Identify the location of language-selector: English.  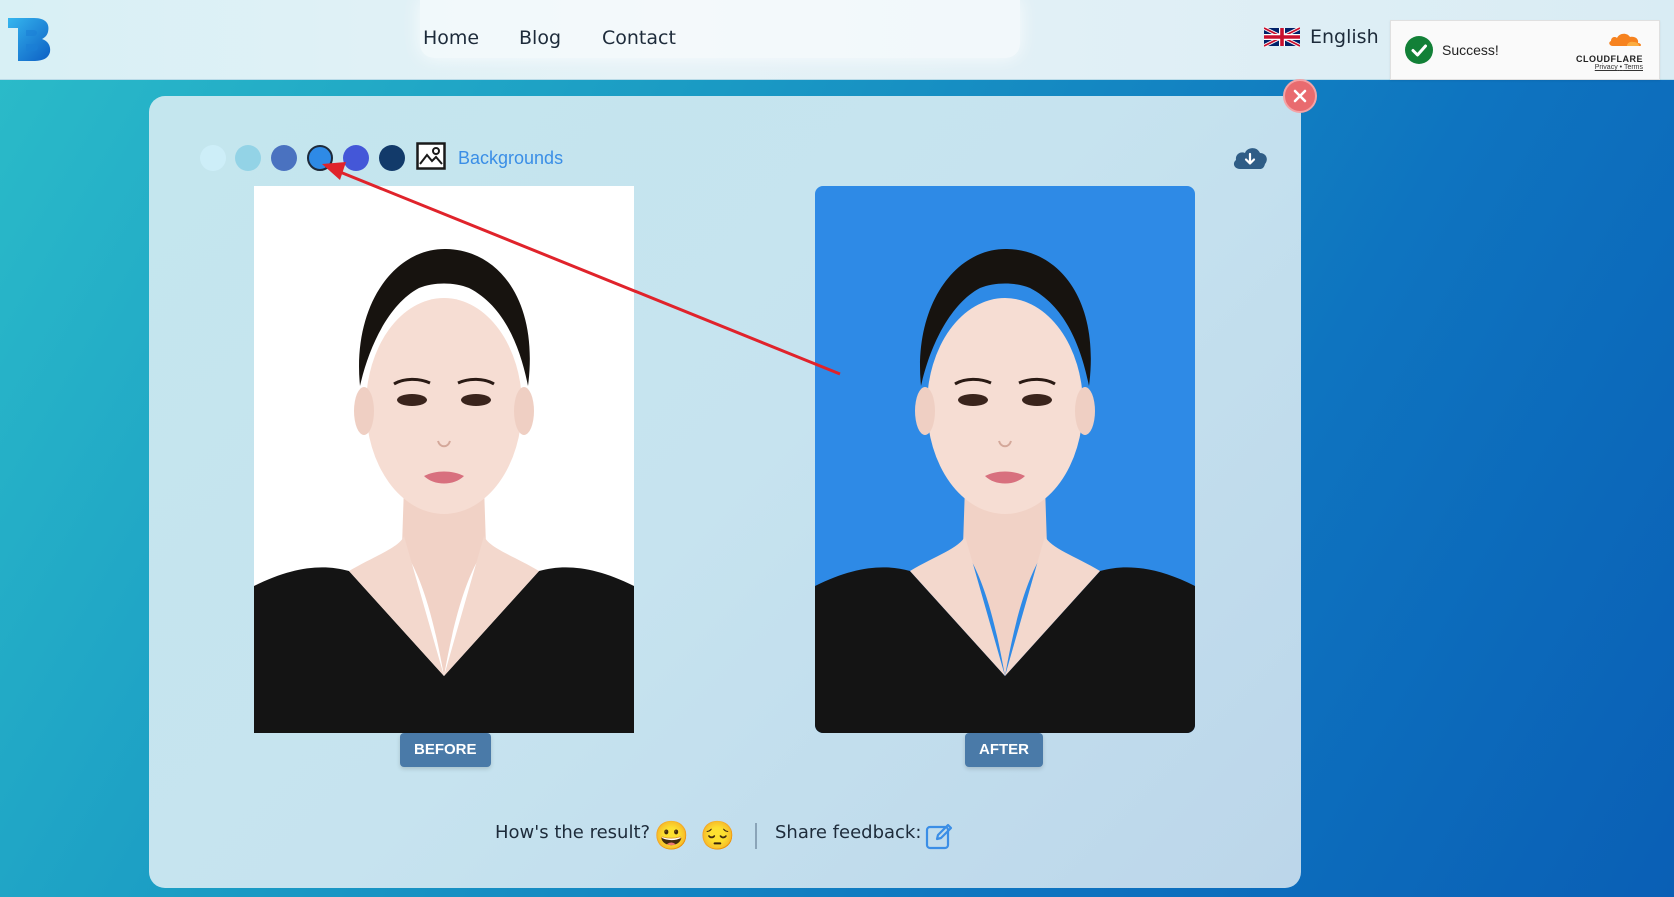
(1321, 37).